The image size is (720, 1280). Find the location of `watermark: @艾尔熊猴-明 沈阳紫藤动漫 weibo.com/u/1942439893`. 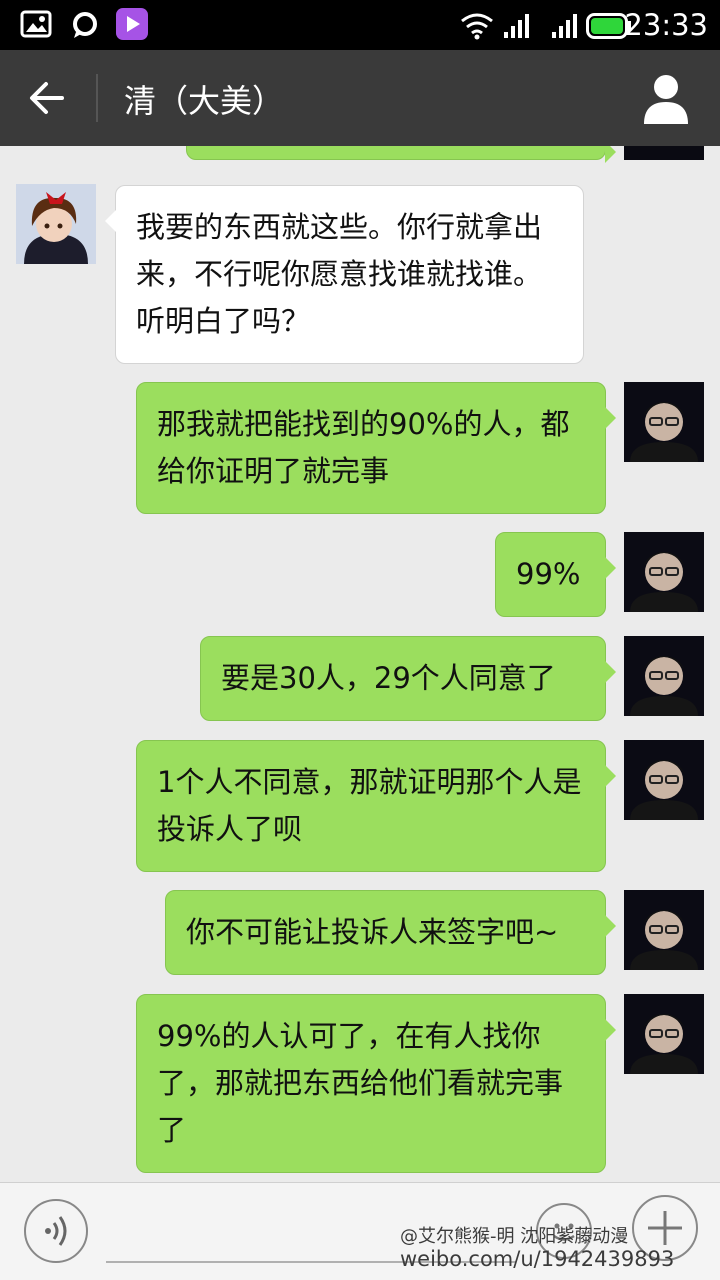

watermark: @艾尔熊猴-明 沈阳紫藤动漫 weibo.com/u/1942439893 is located at coordinates (558, 1248).